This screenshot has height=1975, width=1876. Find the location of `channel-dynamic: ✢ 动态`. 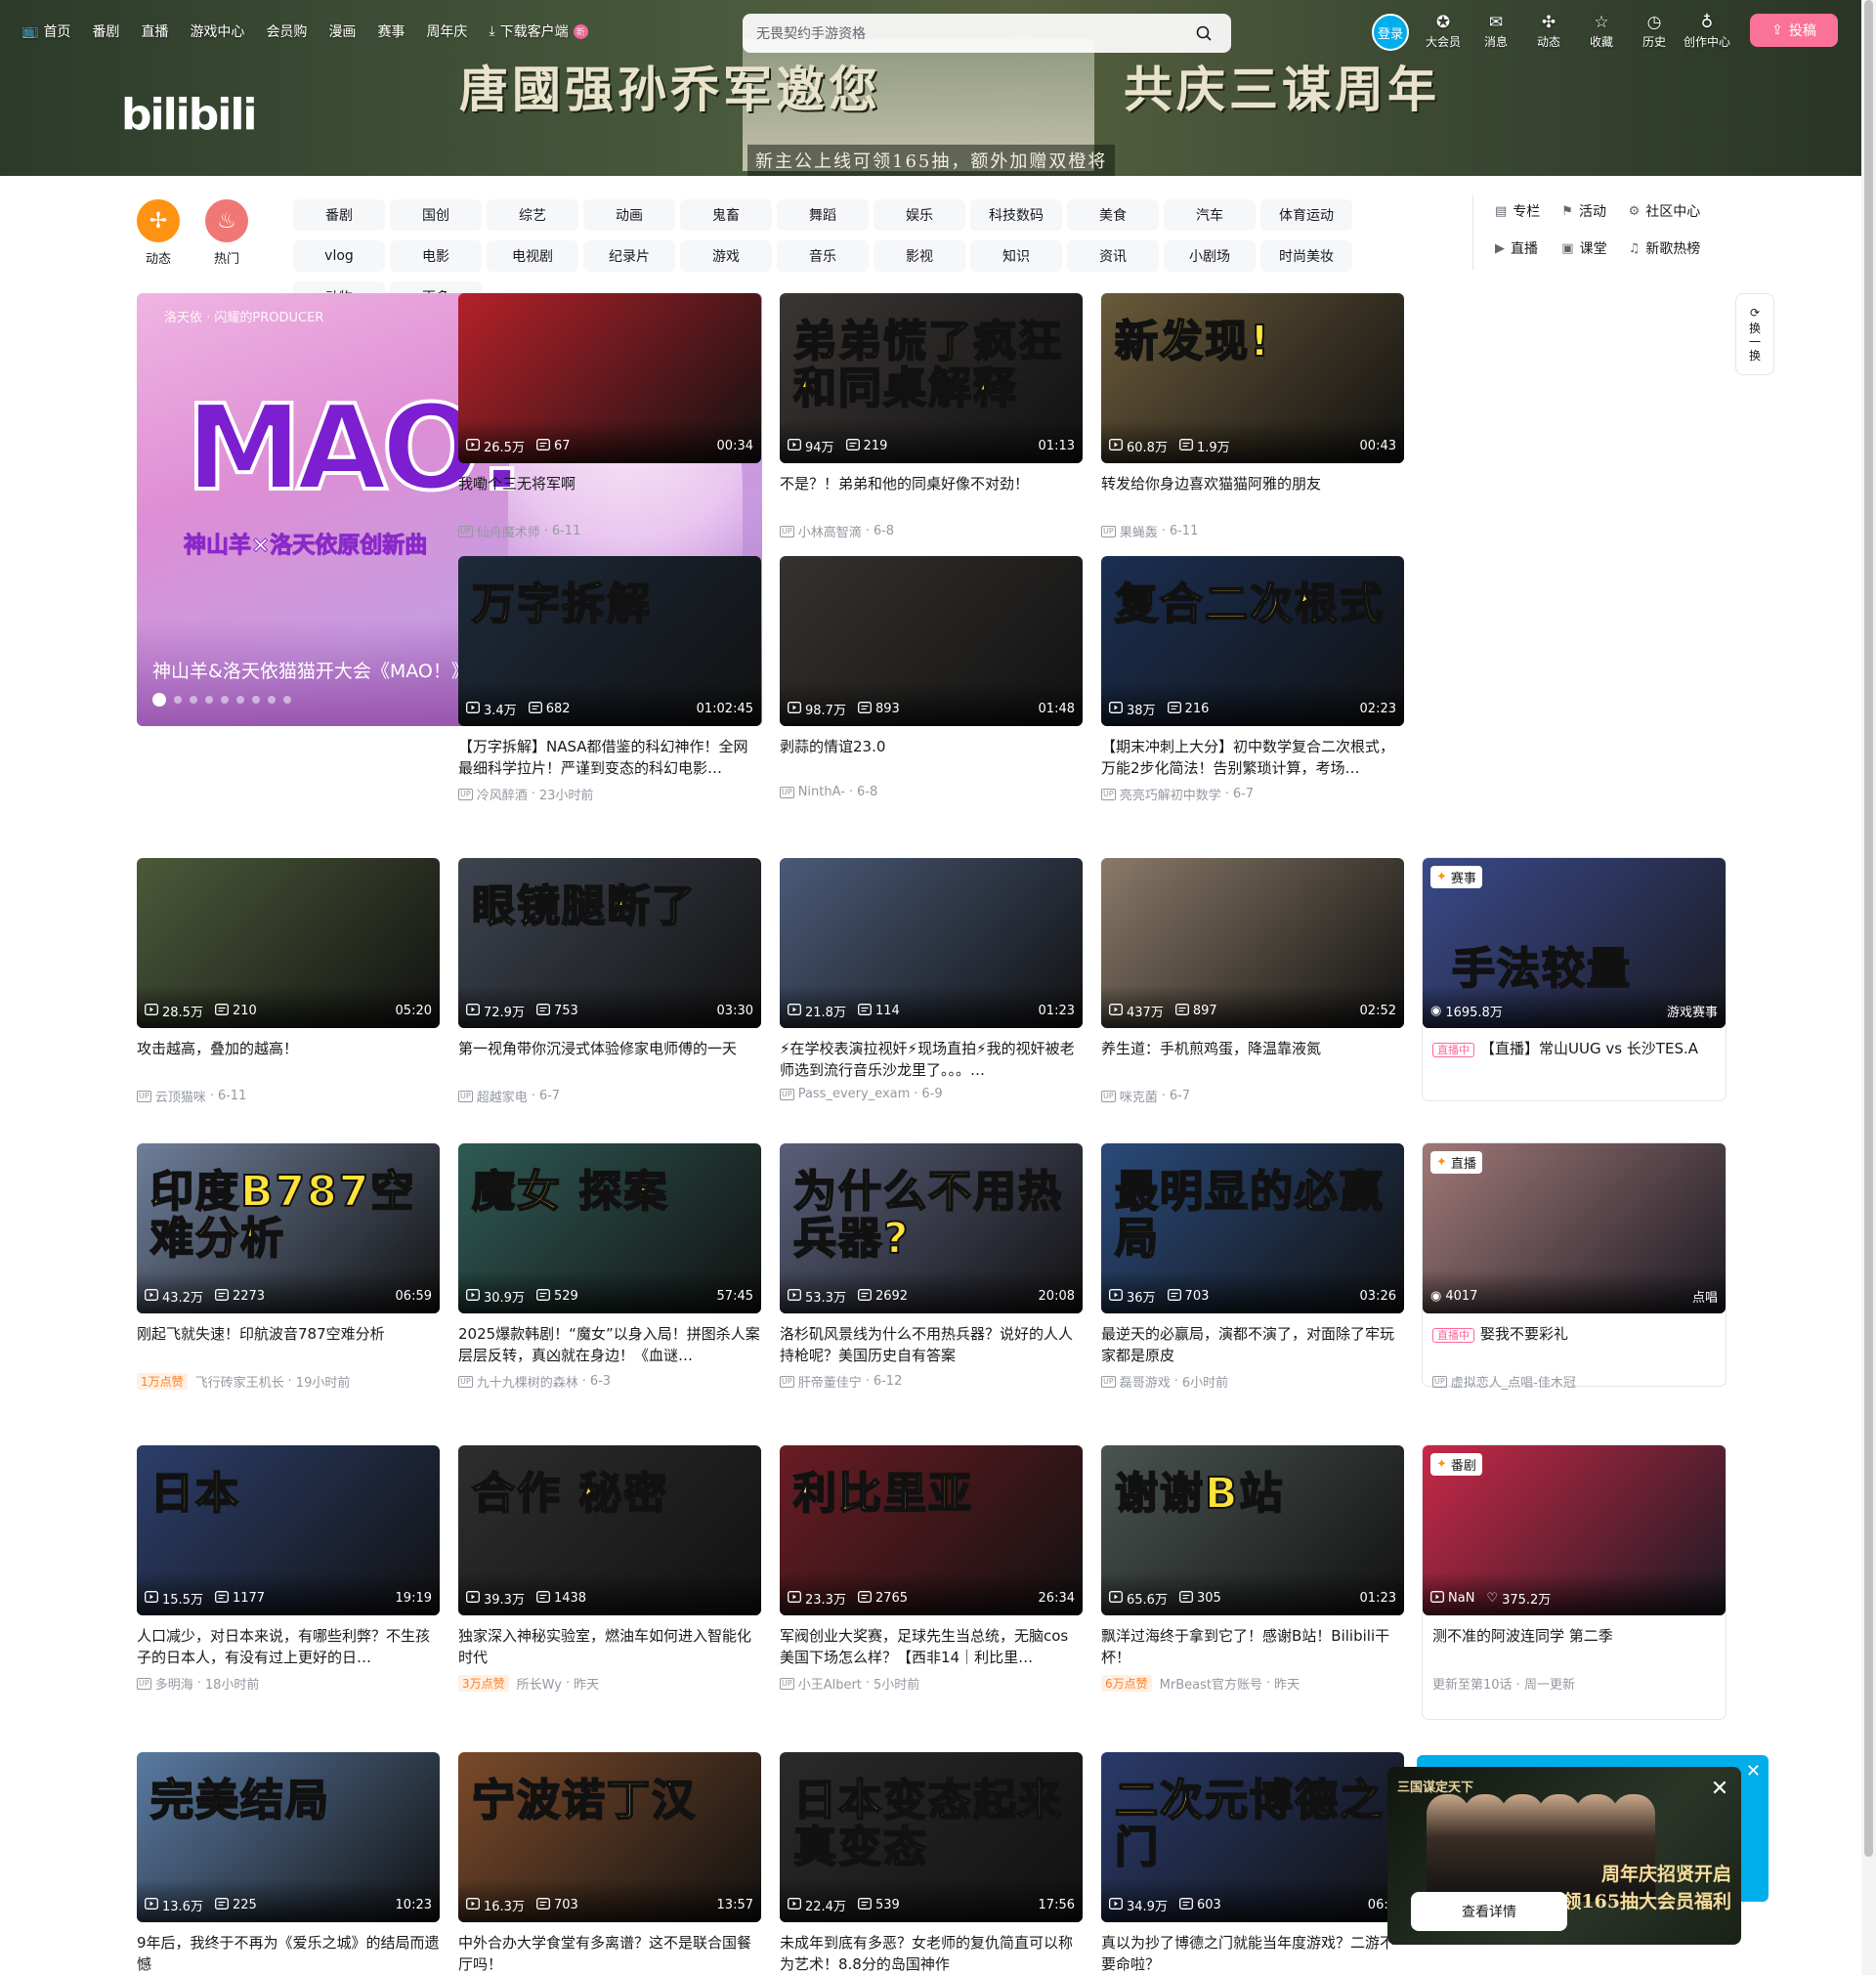

channel-dynamic: ✢ 动态 is located at coordinates (158, 233).